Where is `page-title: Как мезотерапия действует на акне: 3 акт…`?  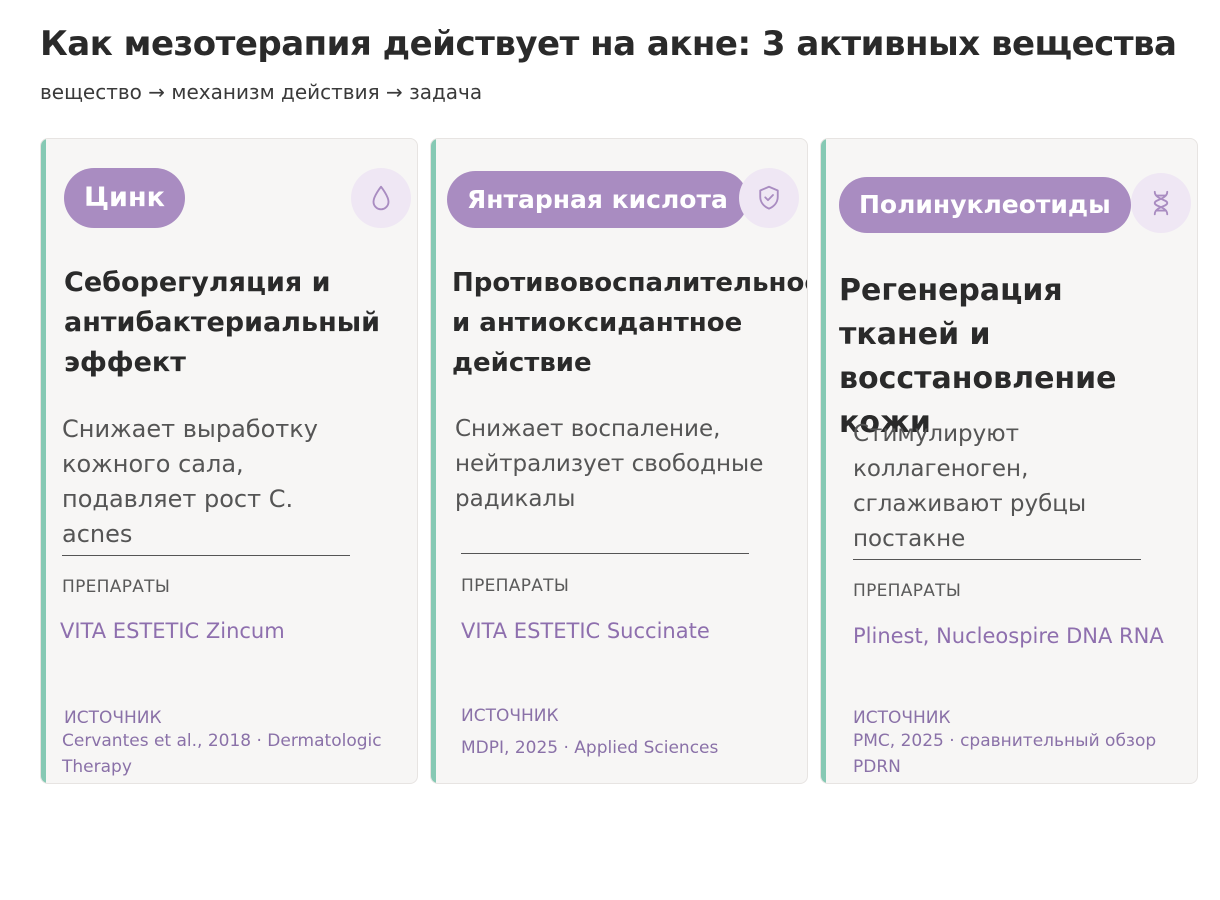
page-title: Как мезотерапия действует на акне: 3 акт… is located at coordinates (608, 44).